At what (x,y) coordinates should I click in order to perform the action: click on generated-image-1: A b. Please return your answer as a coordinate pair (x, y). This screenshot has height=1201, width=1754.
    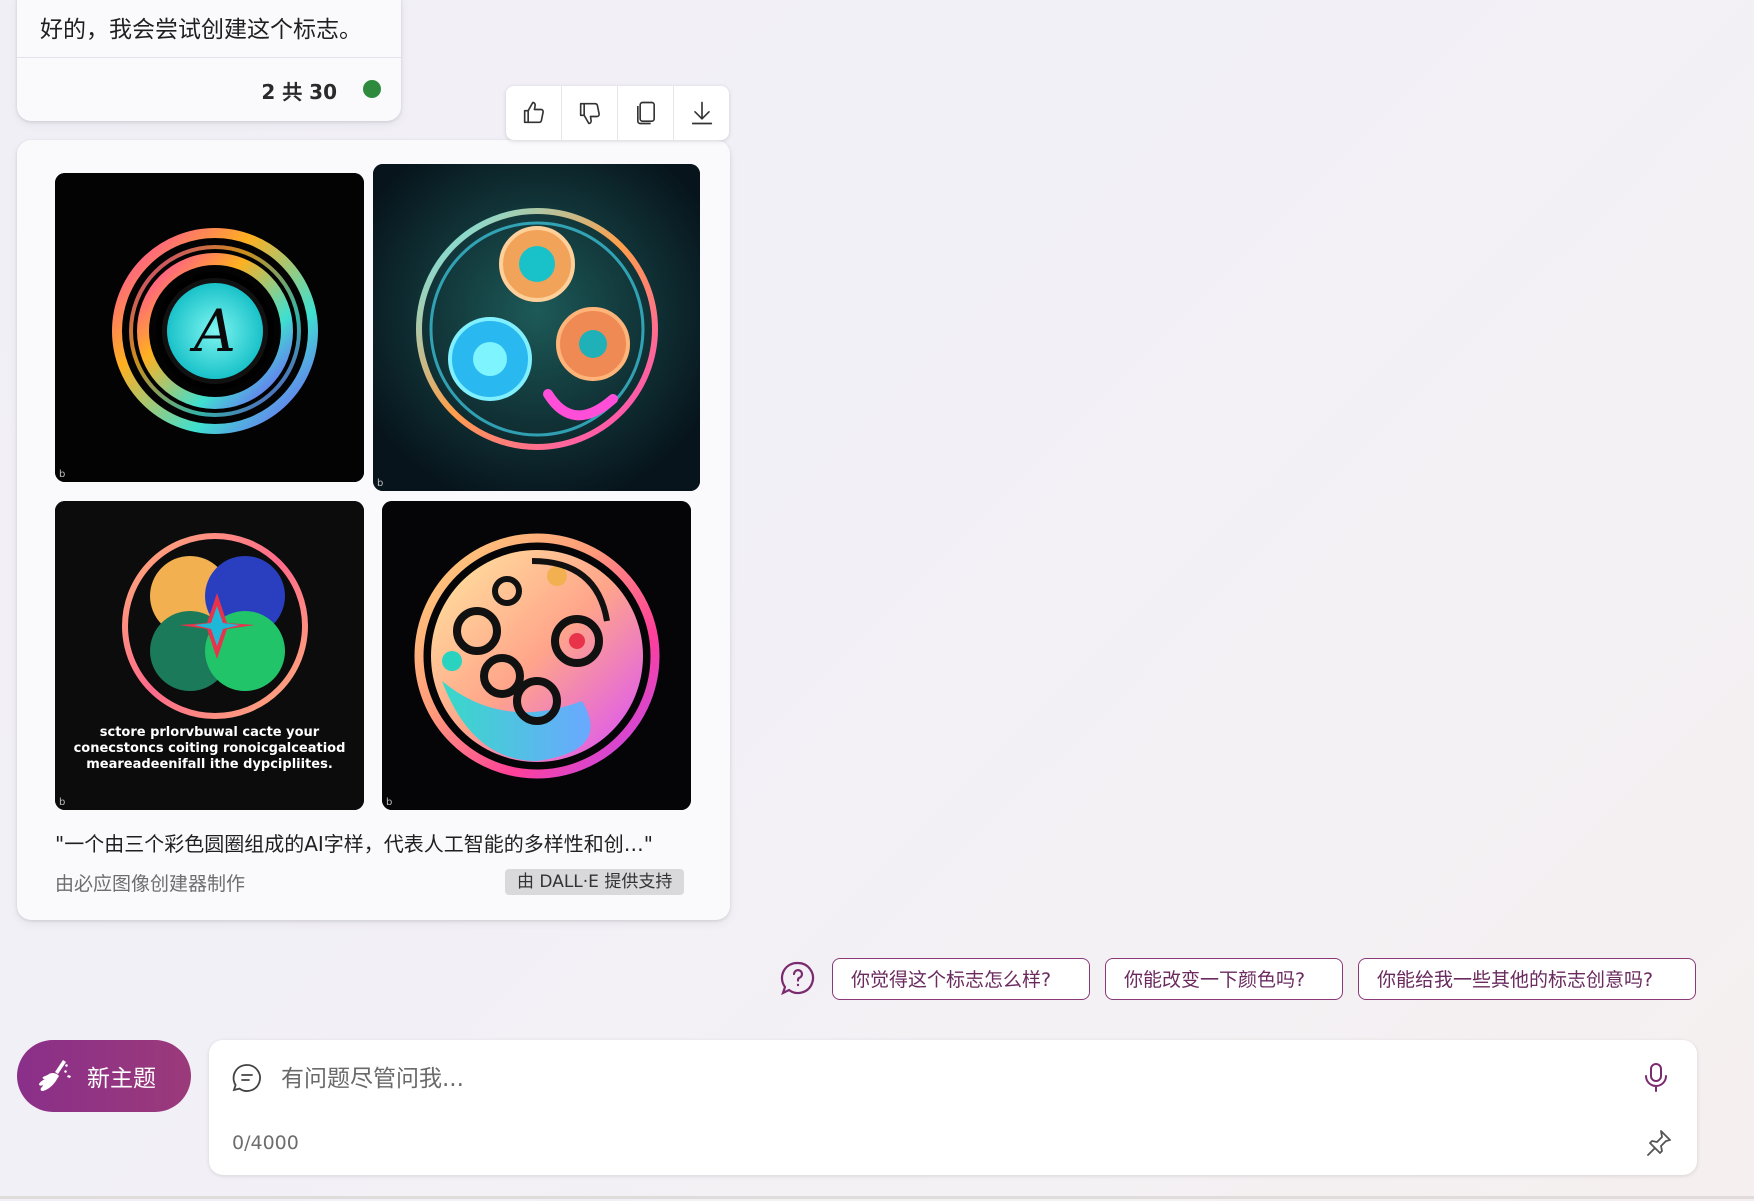
    Looking at the image, I should click on (209, 327).